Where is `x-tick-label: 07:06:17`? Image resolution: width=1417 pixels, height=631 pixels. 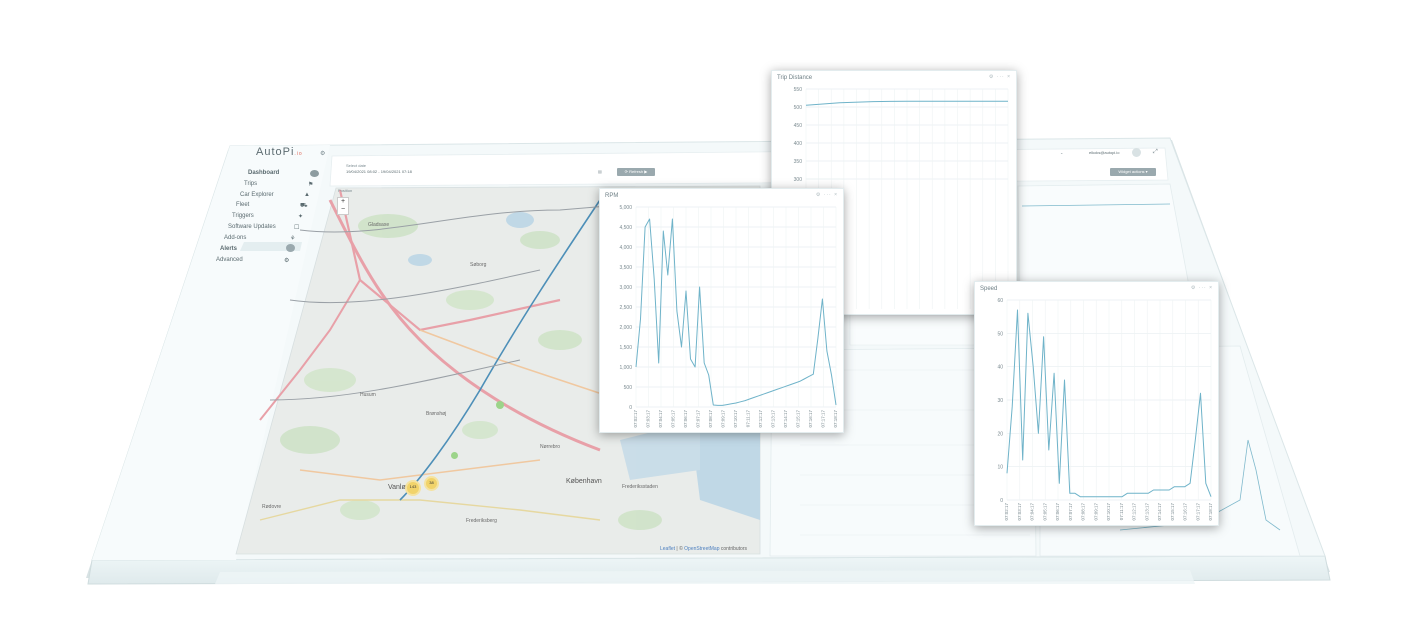
x-tick-label: 07:06:17 is located at coordinates (1057, 512).